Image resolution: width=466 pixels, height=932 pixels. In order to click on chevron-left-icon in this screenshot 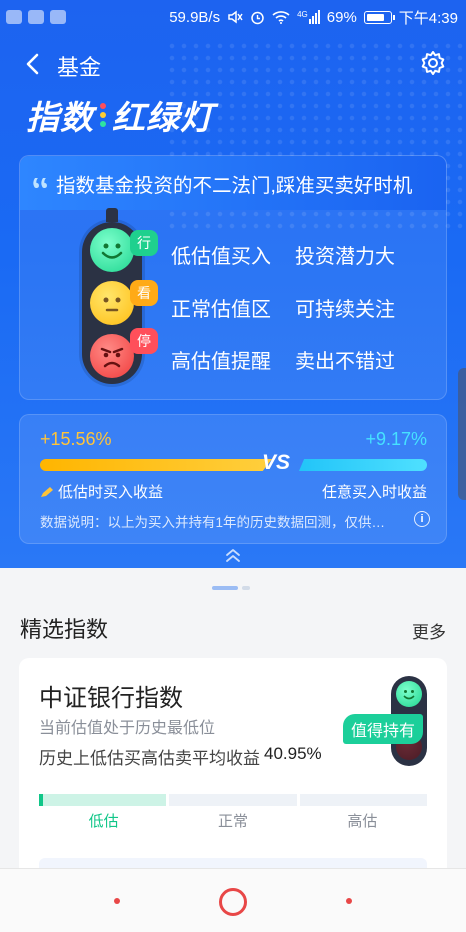, I will do `click(32, 64)`.